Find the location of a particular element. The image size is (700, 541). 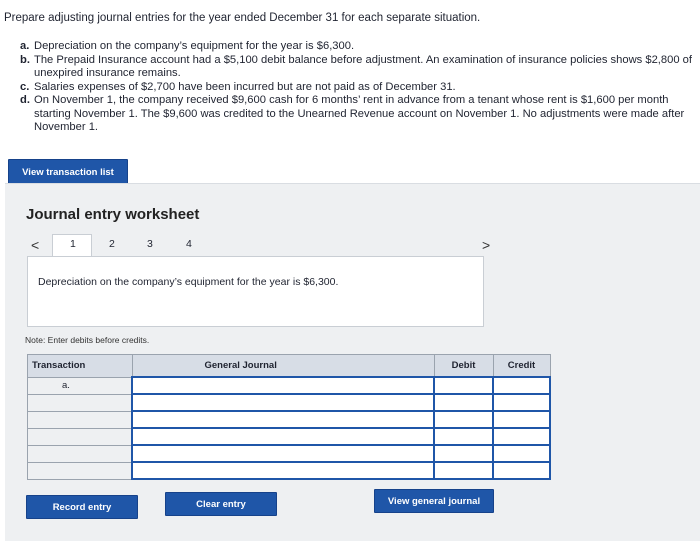

worksheet-title: Journal entry worksheet is located at coordinates (113, 214).